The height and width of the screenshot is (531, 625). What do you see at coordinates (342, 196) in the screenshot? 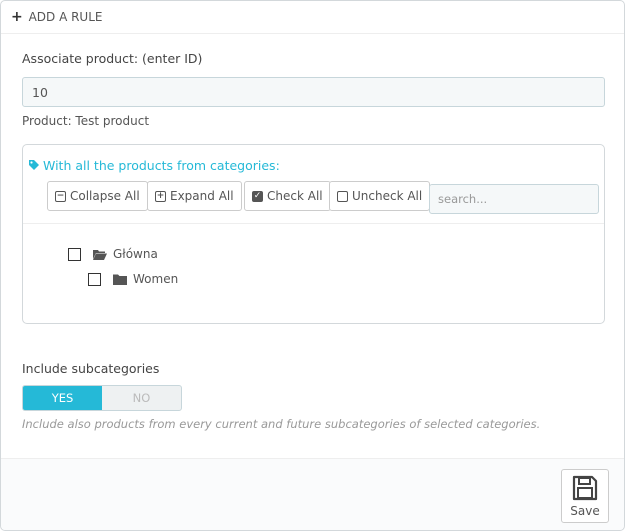
I see `square-icon` at bounding box center [342, 196].